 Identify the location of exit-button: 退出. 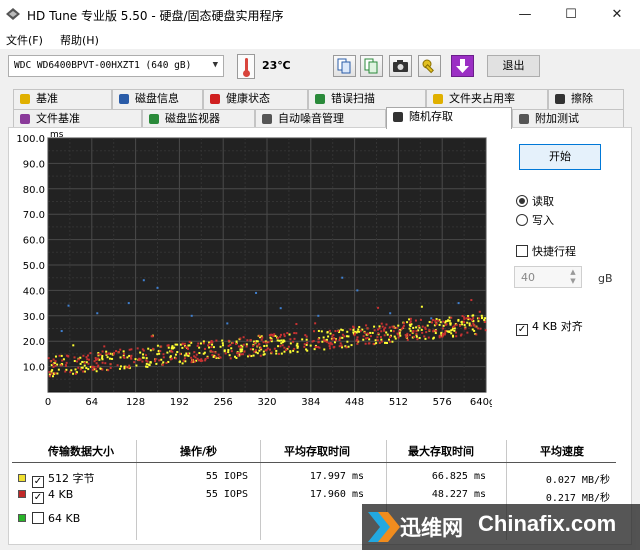
(513, 66).